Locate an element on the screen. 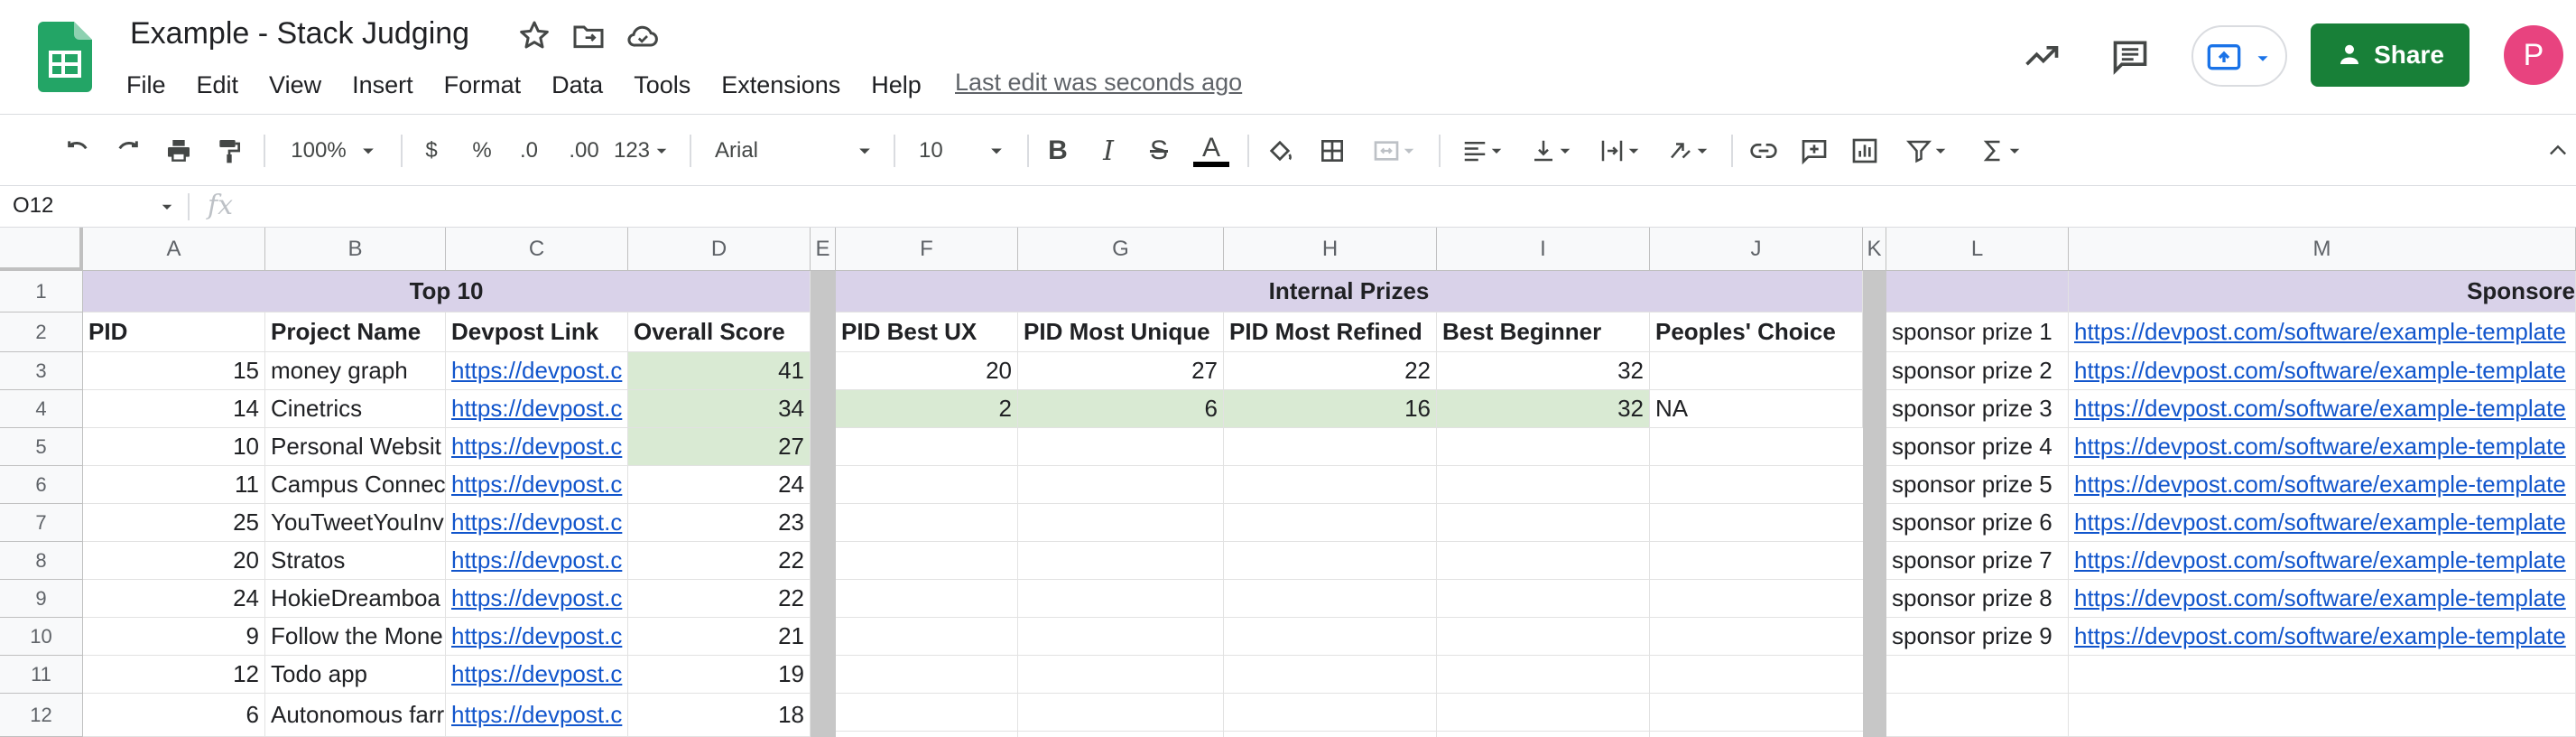 This screenshot has width=2576, height=737. menu-tools: Tools is located at coordinates (662, 85).